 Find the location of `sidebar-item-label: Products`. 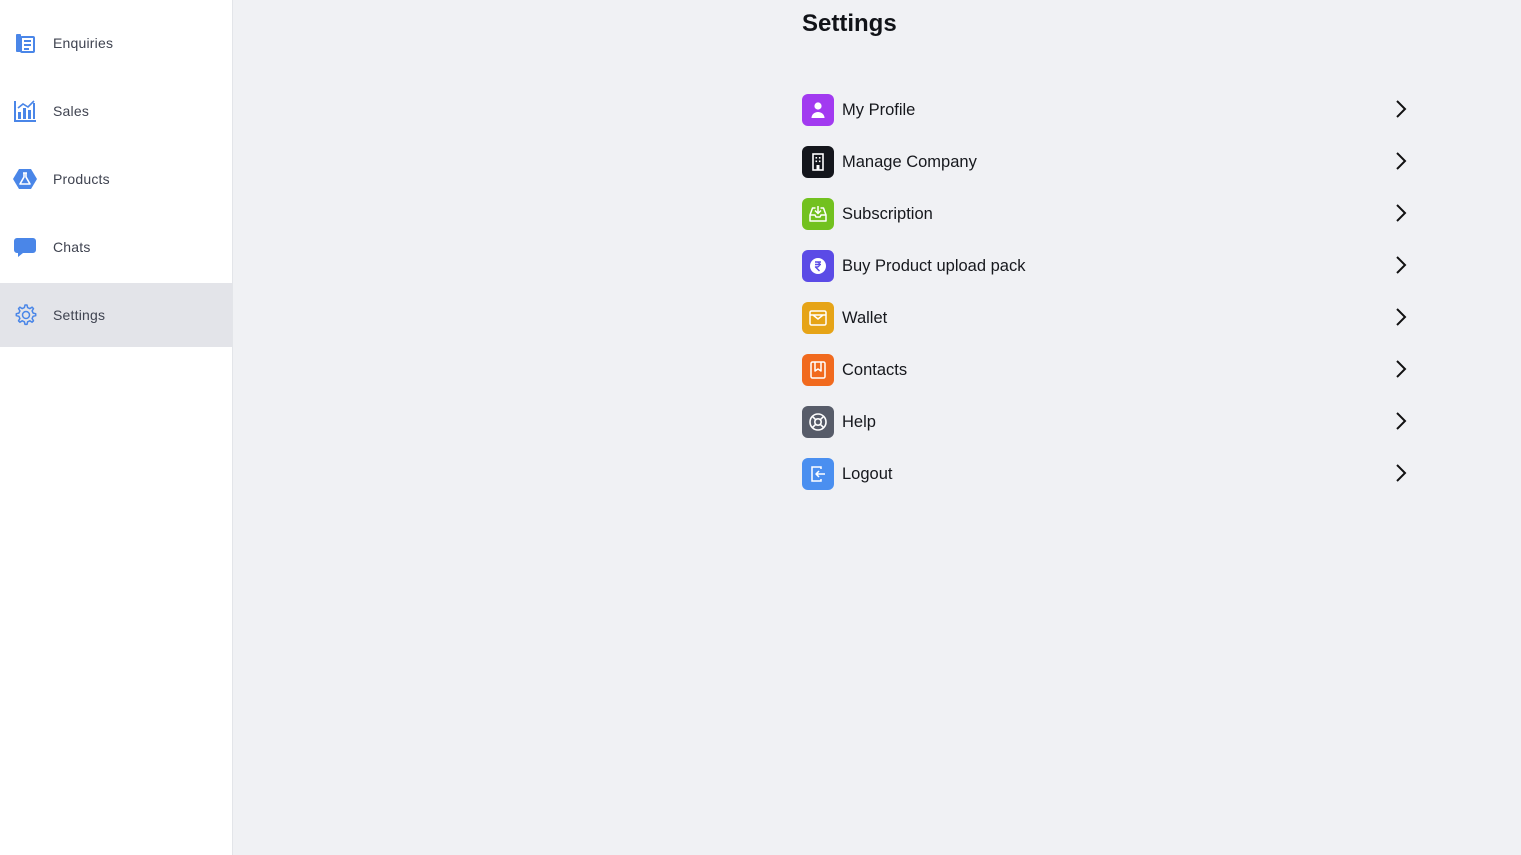

sidebar-item-label: Products is located at coordinates (81, 179).